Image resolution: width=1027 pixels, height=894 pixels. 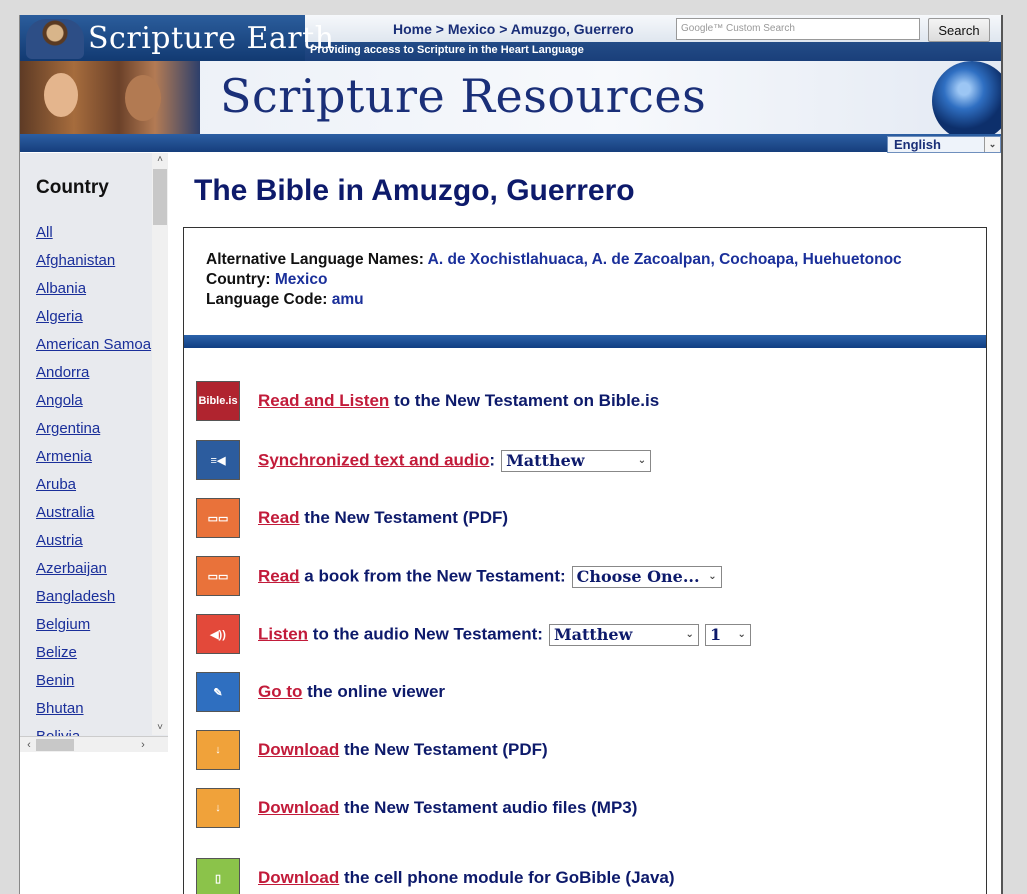 What do you see at coordinates (102, 462) in the screenshot?
I see `country-link: Armenia` at bounding box center [102, 462].